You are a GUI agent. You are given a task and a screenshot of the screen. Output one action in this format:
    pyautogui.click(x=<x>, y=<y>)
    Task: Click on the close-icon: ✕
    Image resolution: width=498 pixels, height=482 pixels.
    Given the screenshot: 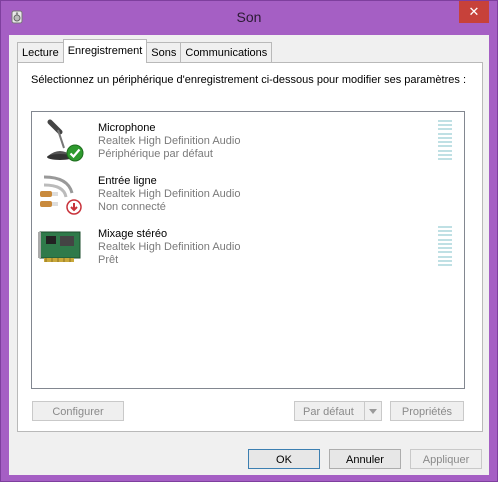 What is the action you would take?
    pyautogui.click(x=474, y=11)
    